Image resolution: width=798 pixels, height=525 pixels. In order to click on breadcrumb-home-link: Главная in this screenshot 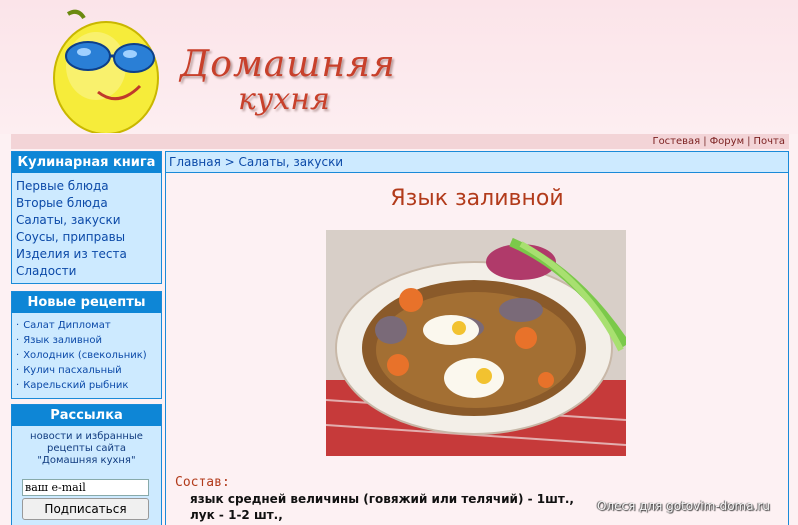, I will do `click(195, 162)`.